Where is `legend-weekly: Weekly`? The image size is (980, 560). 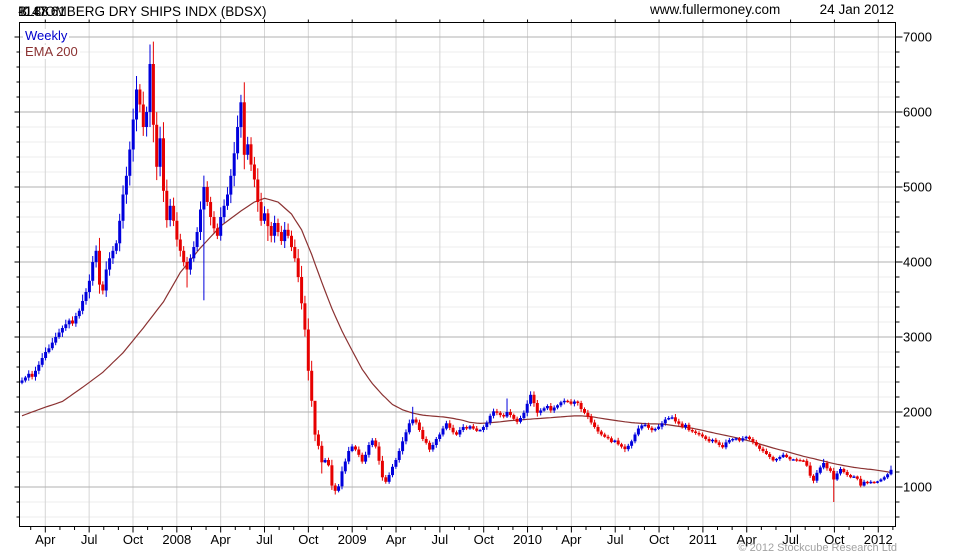
legend-weekly: Weekly is located at coordinates (46, 35).